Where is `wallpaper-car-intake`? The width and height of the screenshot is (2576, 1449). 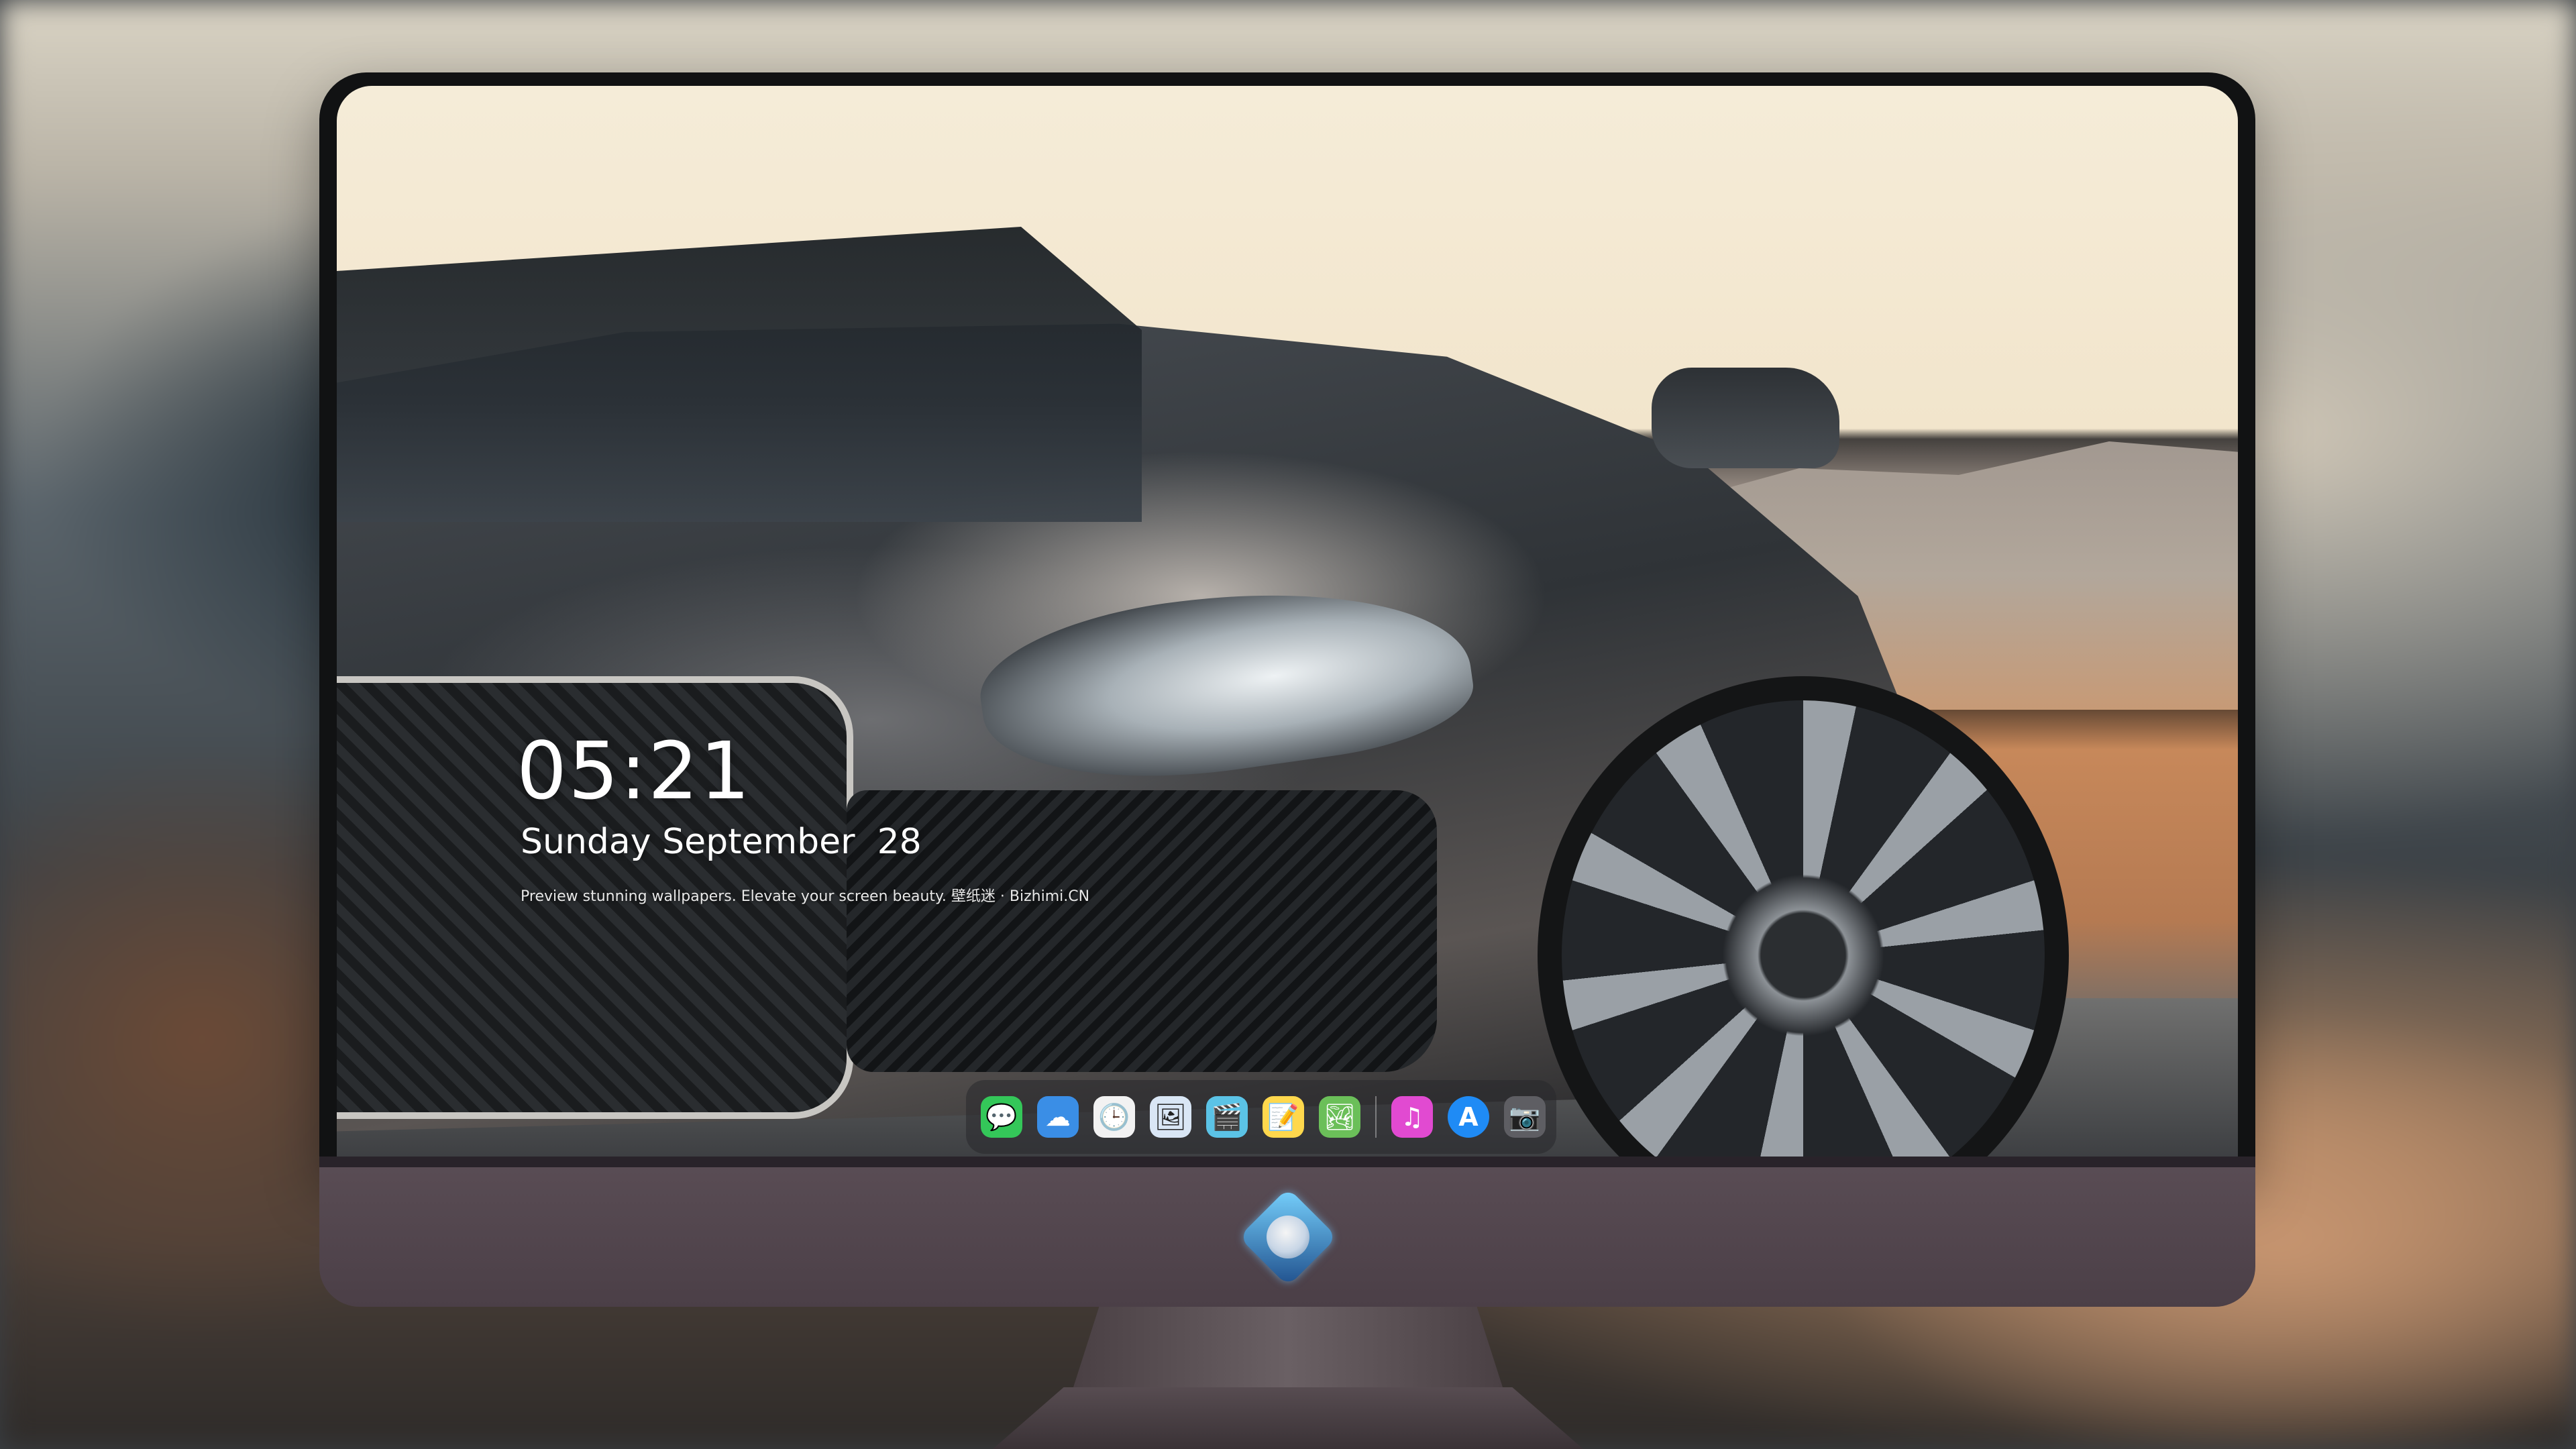 wallpaper-car-intake is located at coordinates (1142, 931).